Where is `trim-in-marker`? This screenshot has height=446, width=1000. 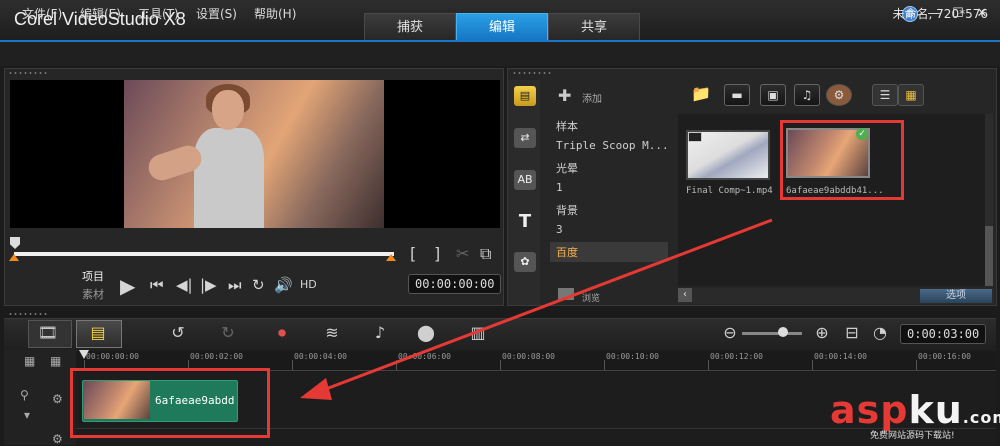 trim-in-marker is located at coordinates (14, 257).